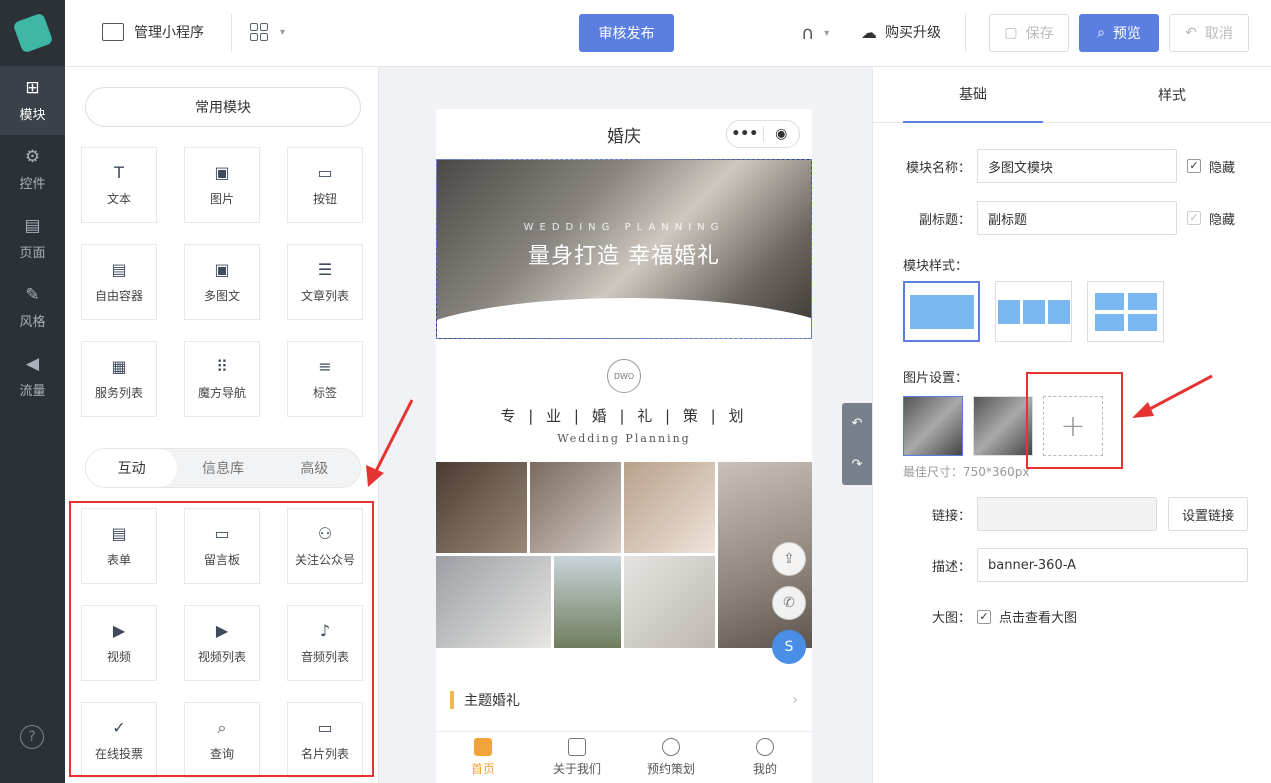 The width and height of the screenshot is (1271, 783). I want to click on top-bar: 管理小程序 ▾ 审核发布 ∩ ▾ ☁ 购买升级 ▢ 保存 ⌕ 预览 ↶ 取消, so click(668, 33).